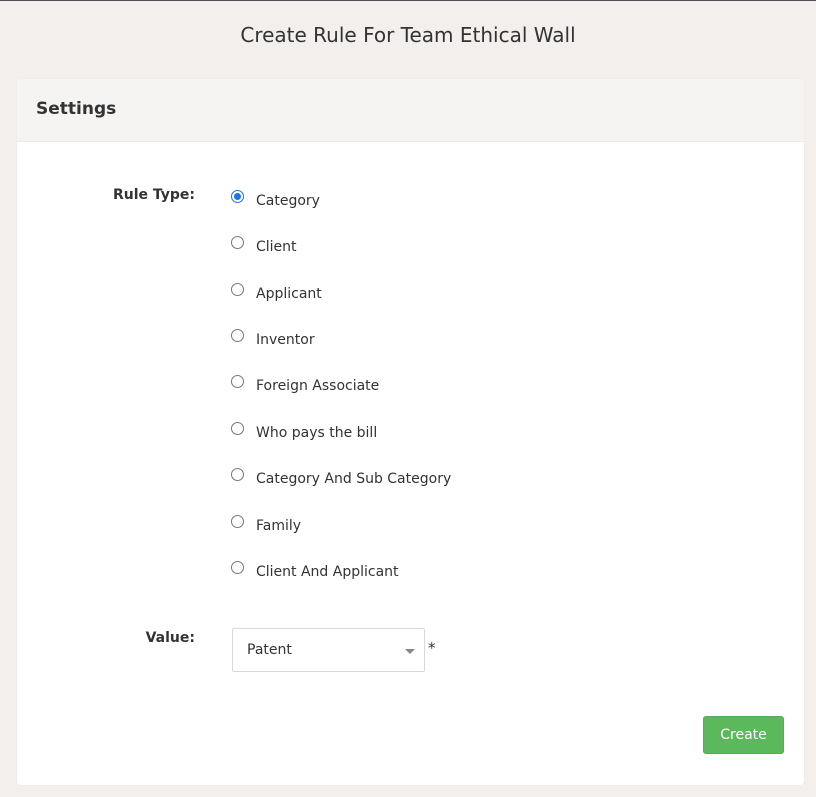 This screenshot has width=816, height=797. What do you see at coordinates (285, 340) in the screenshot?
I see `radio-label: Inventor` at bounding box center [285, 340].